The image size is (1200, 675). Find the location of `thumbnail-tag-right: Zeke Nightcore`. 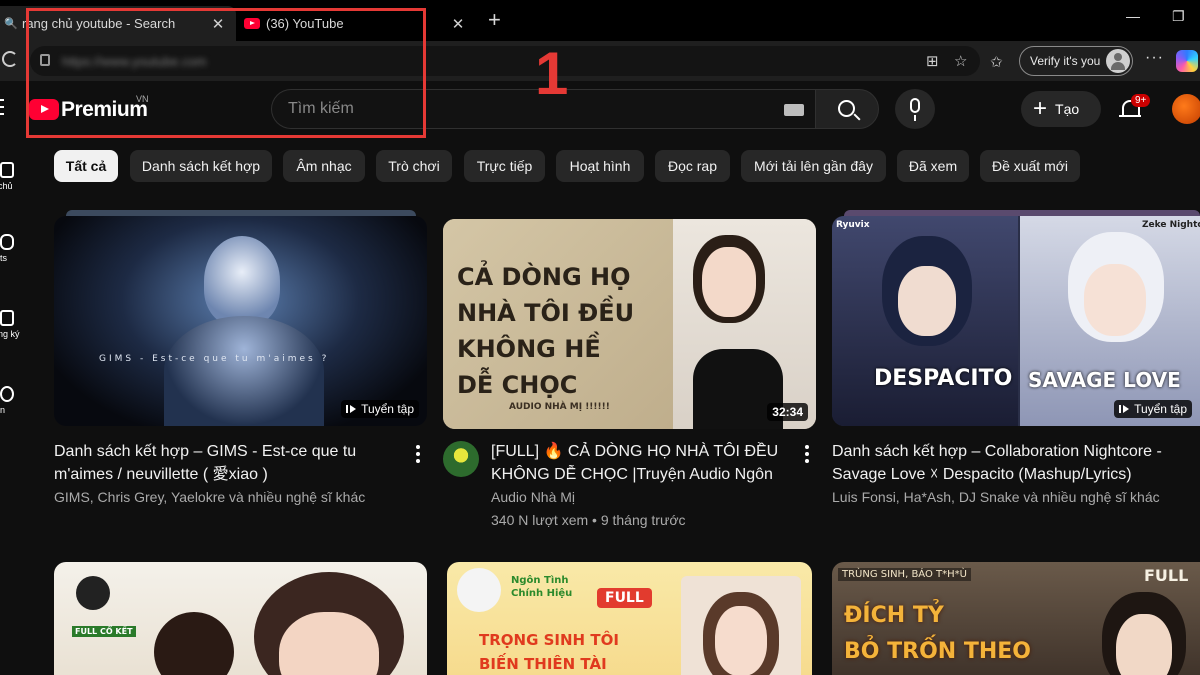

thumbnail-tag-right: Zeke Nightcore is located at coordinates (1171, 225).